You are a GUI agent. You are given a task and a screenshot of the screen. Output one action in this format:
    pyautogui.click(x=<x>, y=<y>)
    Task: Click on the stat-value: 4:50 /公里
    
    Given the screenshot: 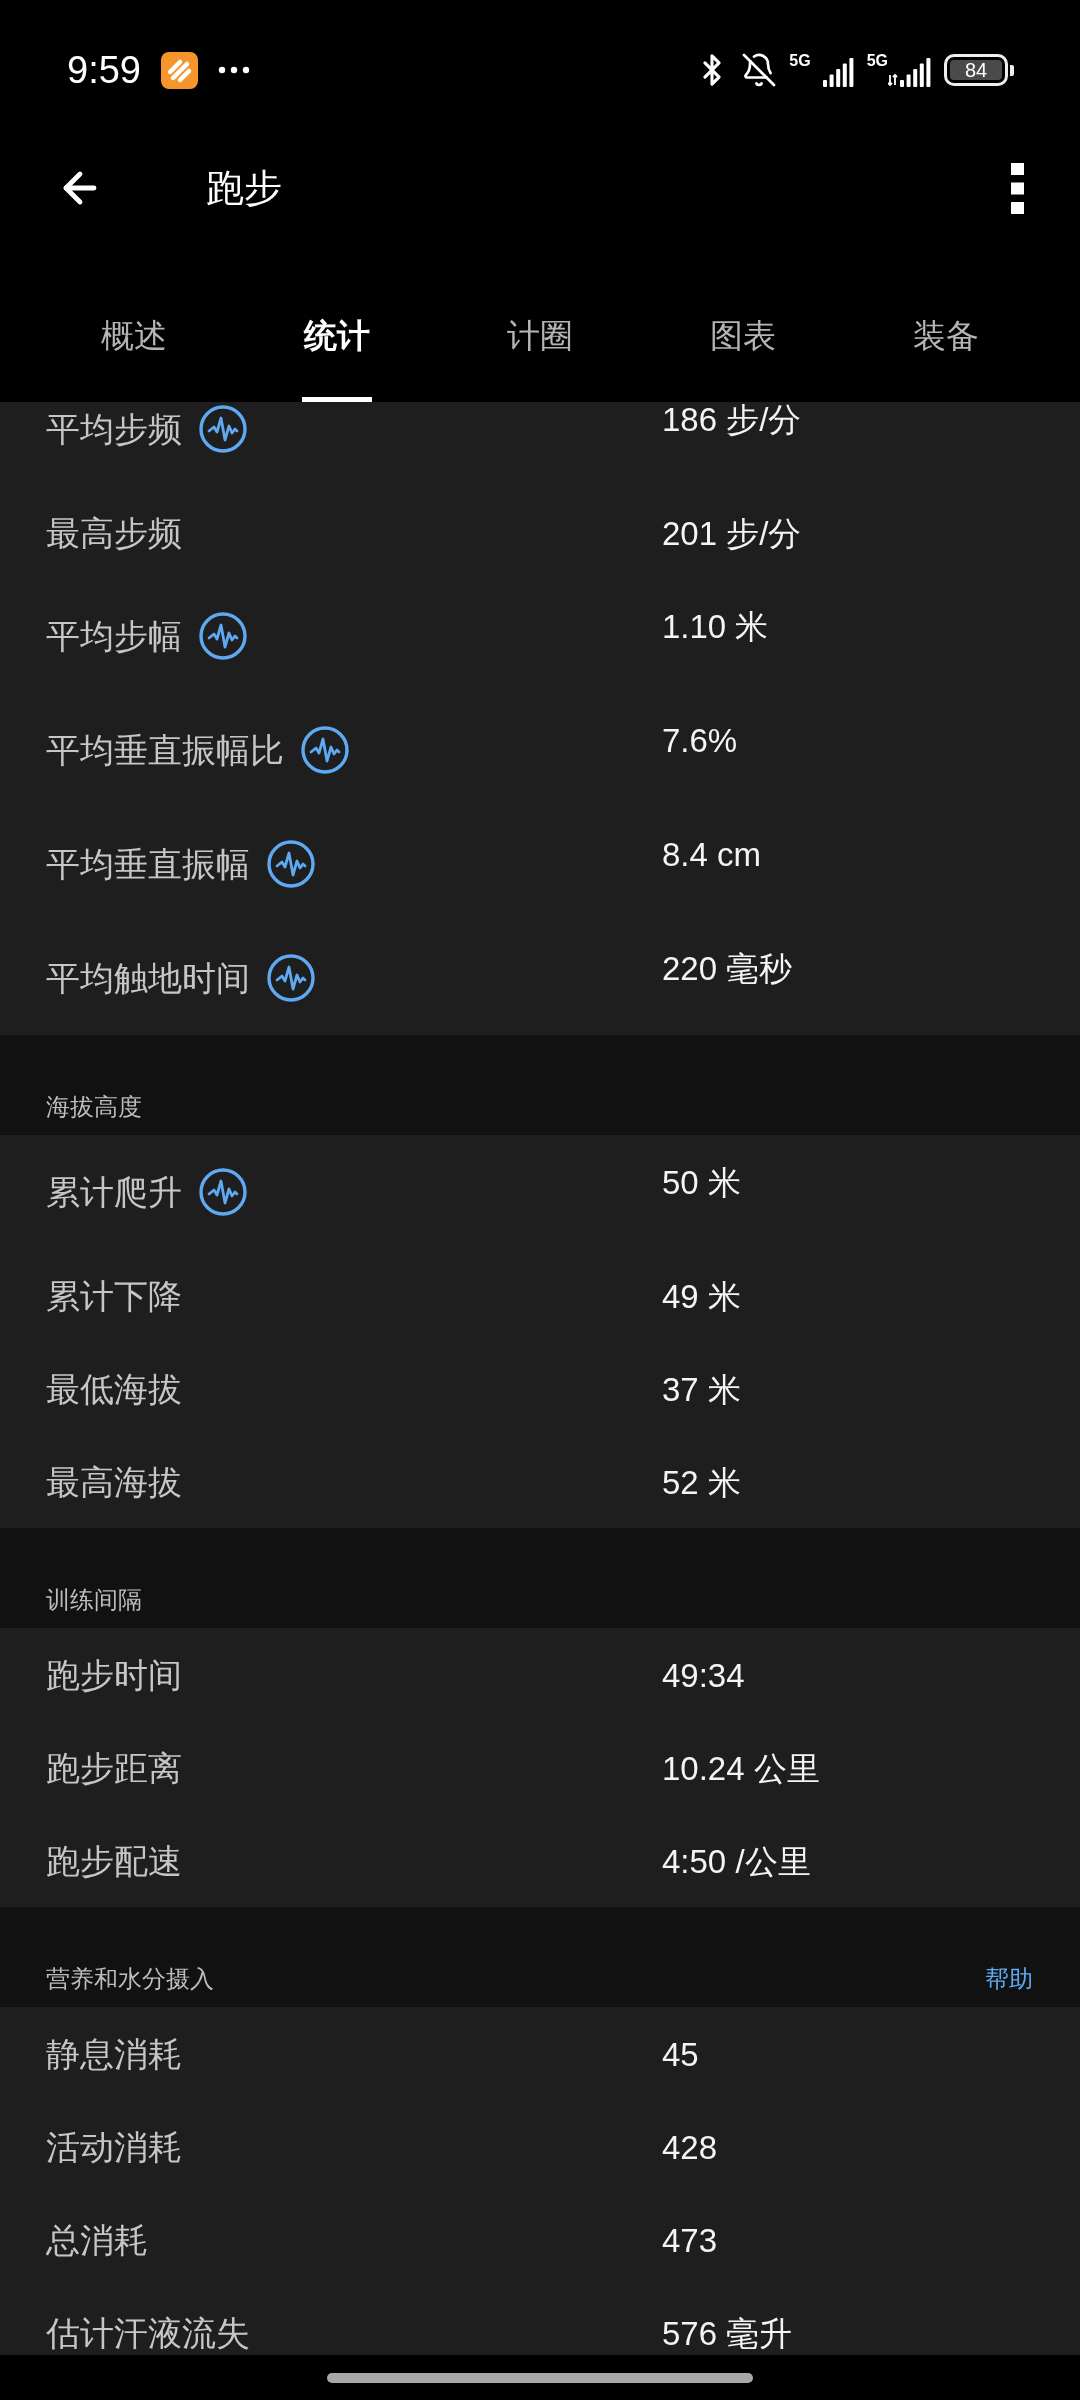 What is the action you would take?
    pyautogui.click(x=736, y=1862)
    